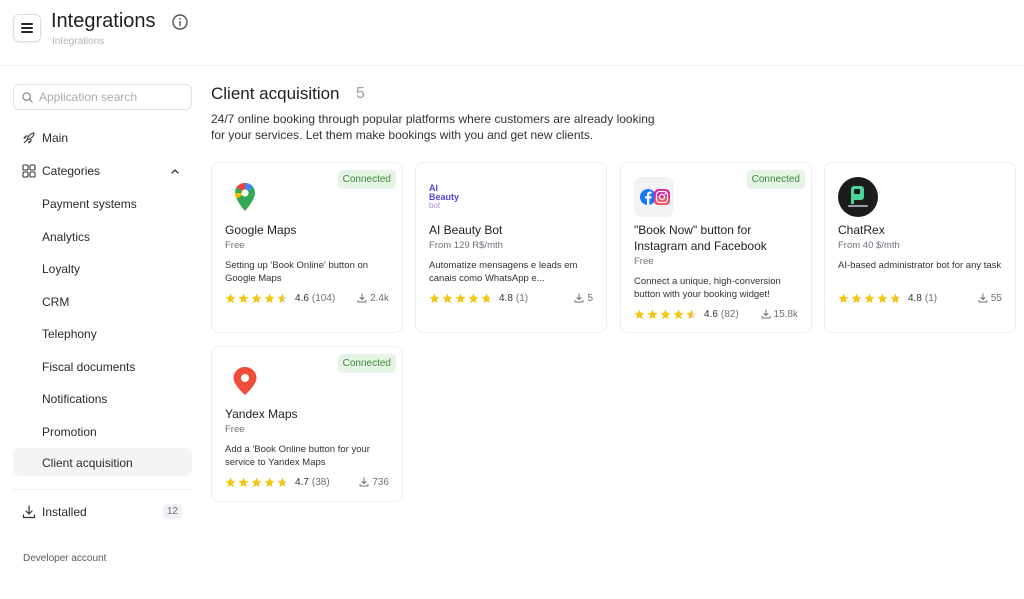 Image resolution: width=1024 pixels, height=599 pixels. I want to click on download-count: 2.4k, so click(379, 298).